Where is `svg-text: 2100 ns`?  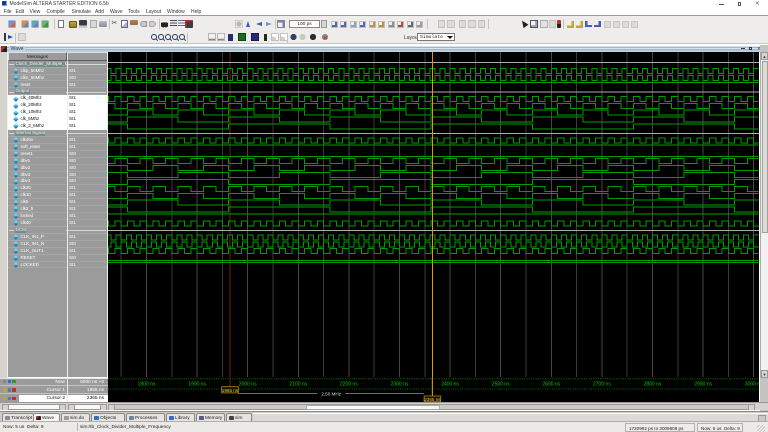 svg-text: 2100 ns is located at coordinates (298, 385).